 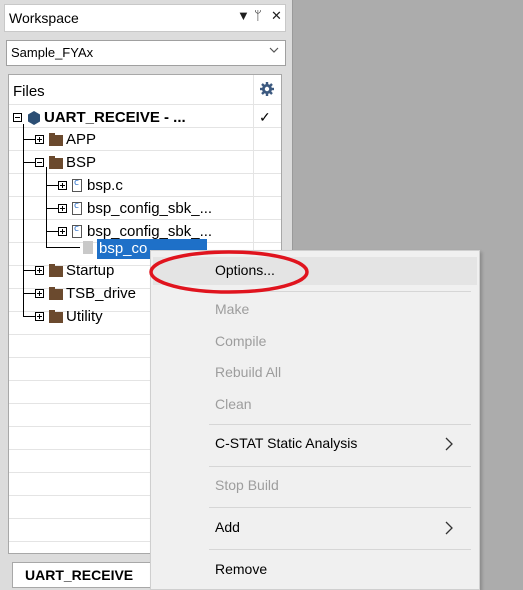 What do you see at coordinates (44, 18) in the screenshot?
I see `workspace-title: Workspace` at bounding box center [44, 18].